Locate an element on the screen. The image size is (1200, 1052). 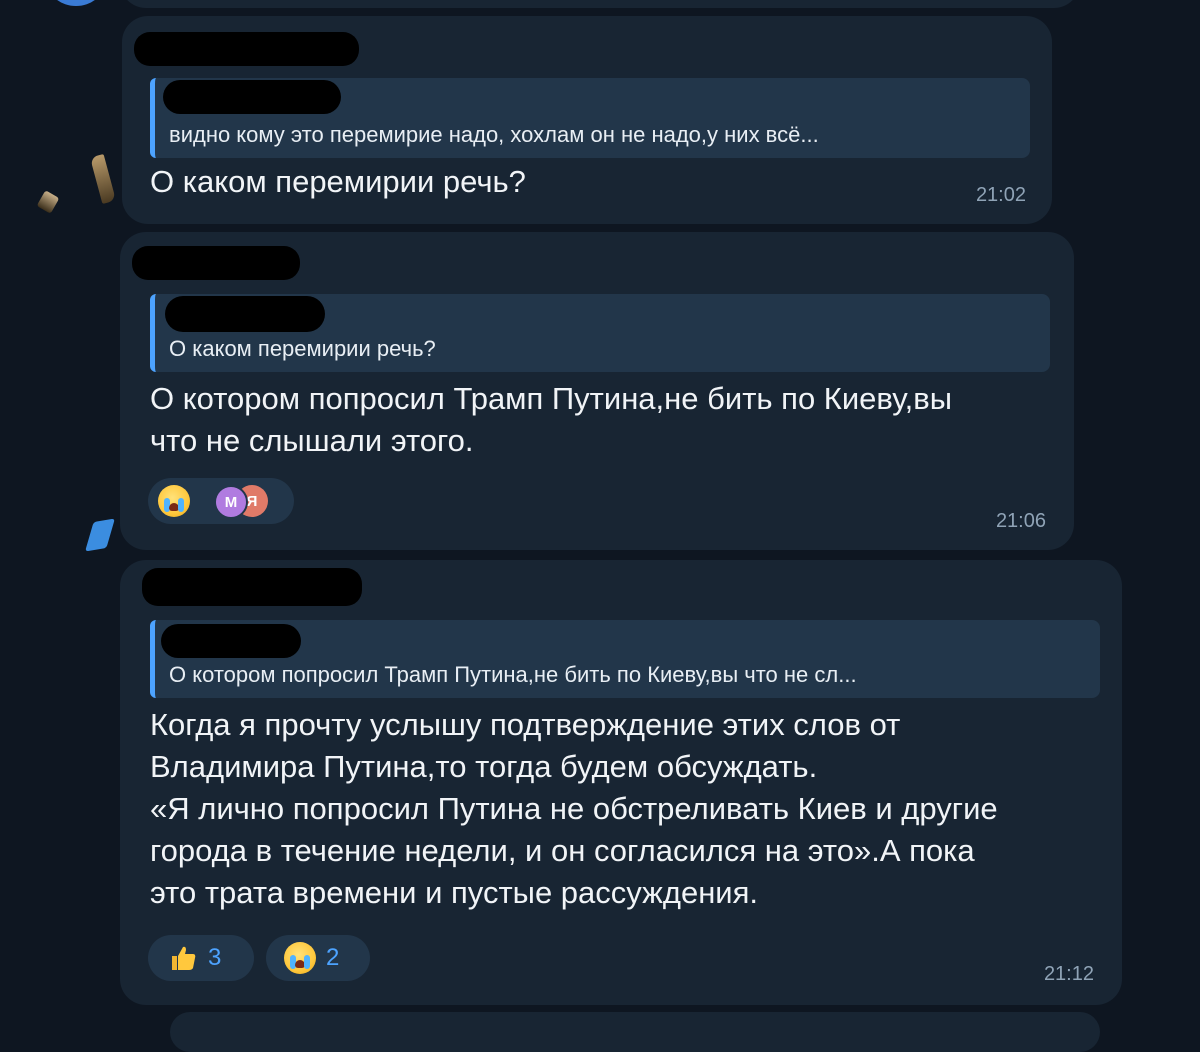
reaction-crying: 2 is located at coordinates (318, 958).